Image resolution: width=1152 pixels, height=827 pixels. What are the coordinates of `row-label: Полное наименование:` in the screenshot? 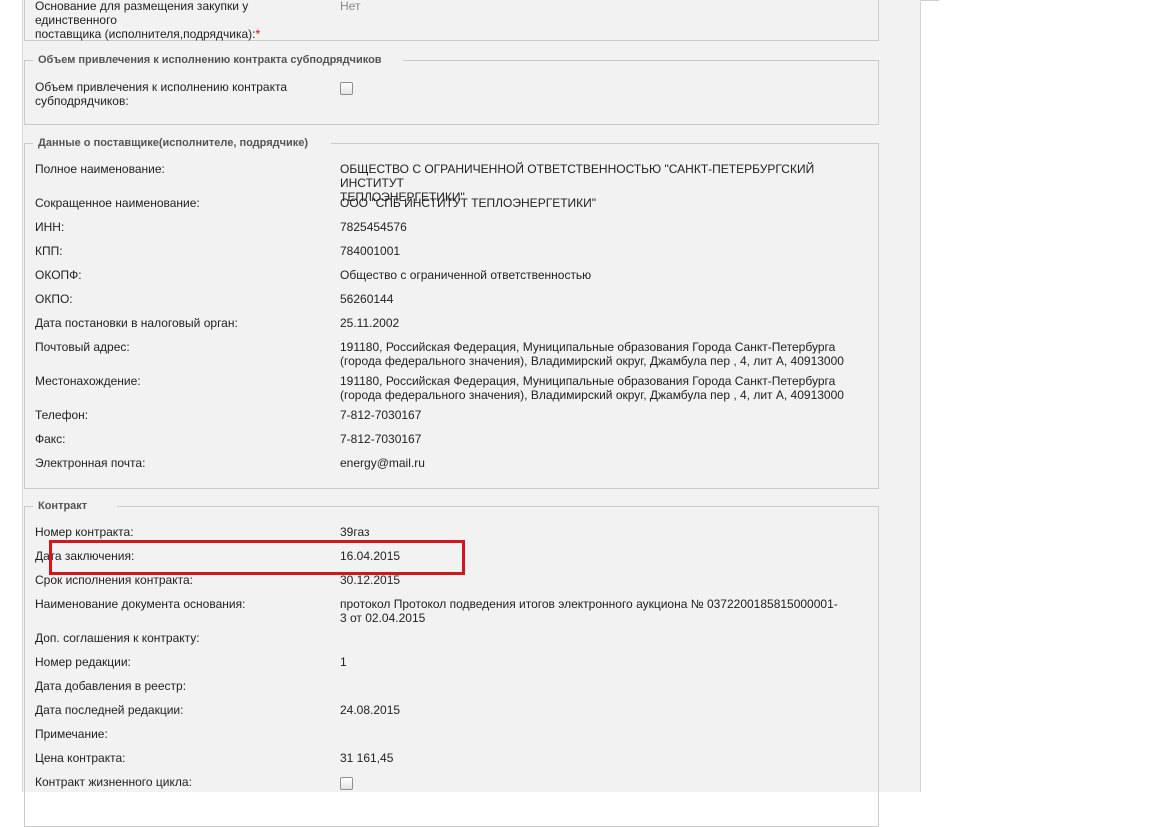 It's located at (100, 169).